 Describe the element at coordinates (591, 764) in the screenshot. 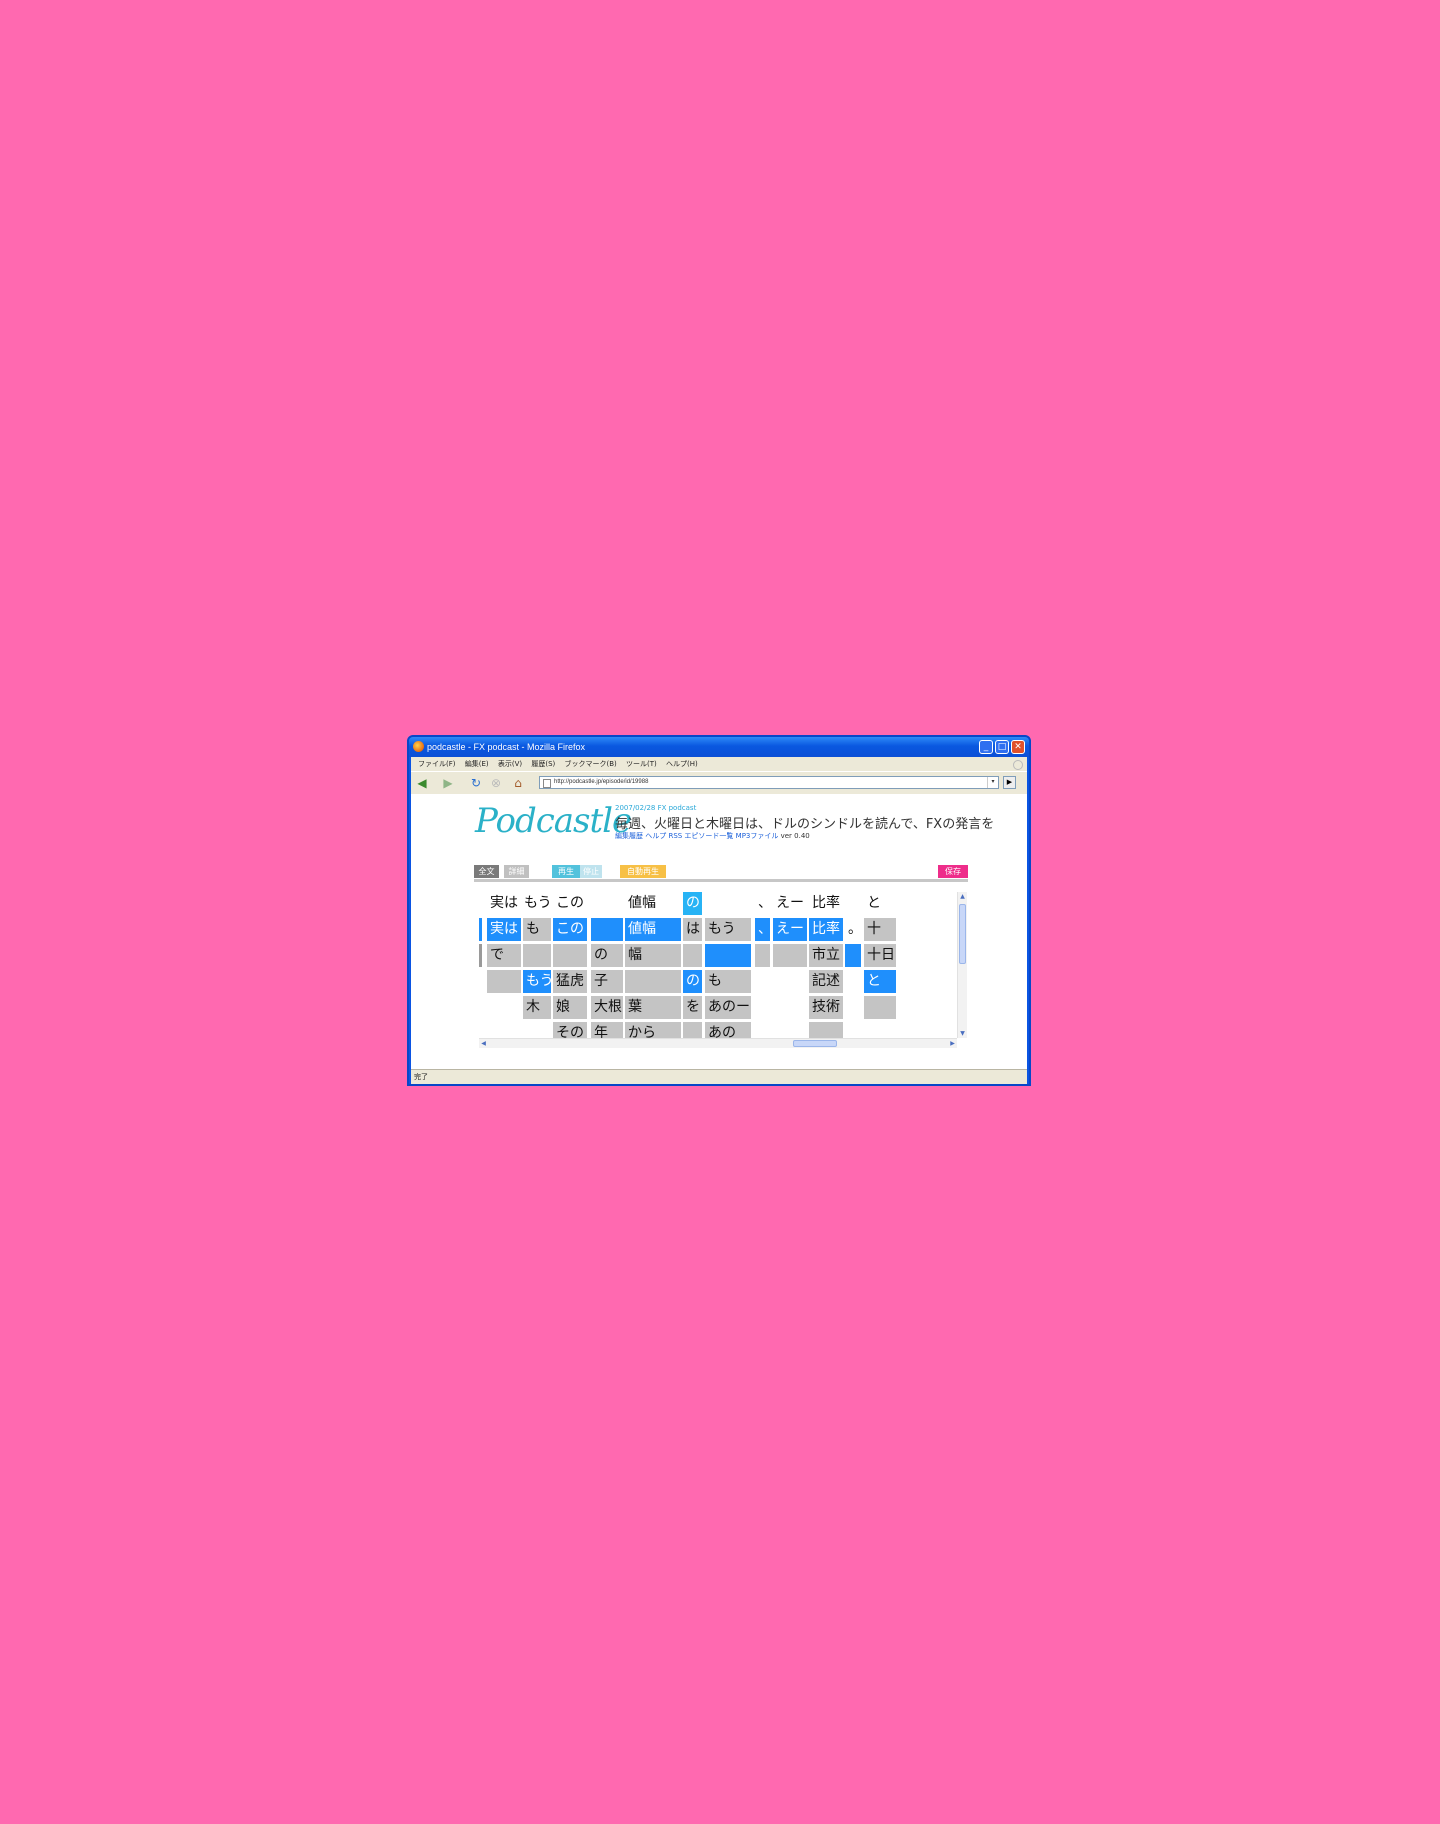

I see `menu-bookmarks: ブックマーク(B)` at that location.